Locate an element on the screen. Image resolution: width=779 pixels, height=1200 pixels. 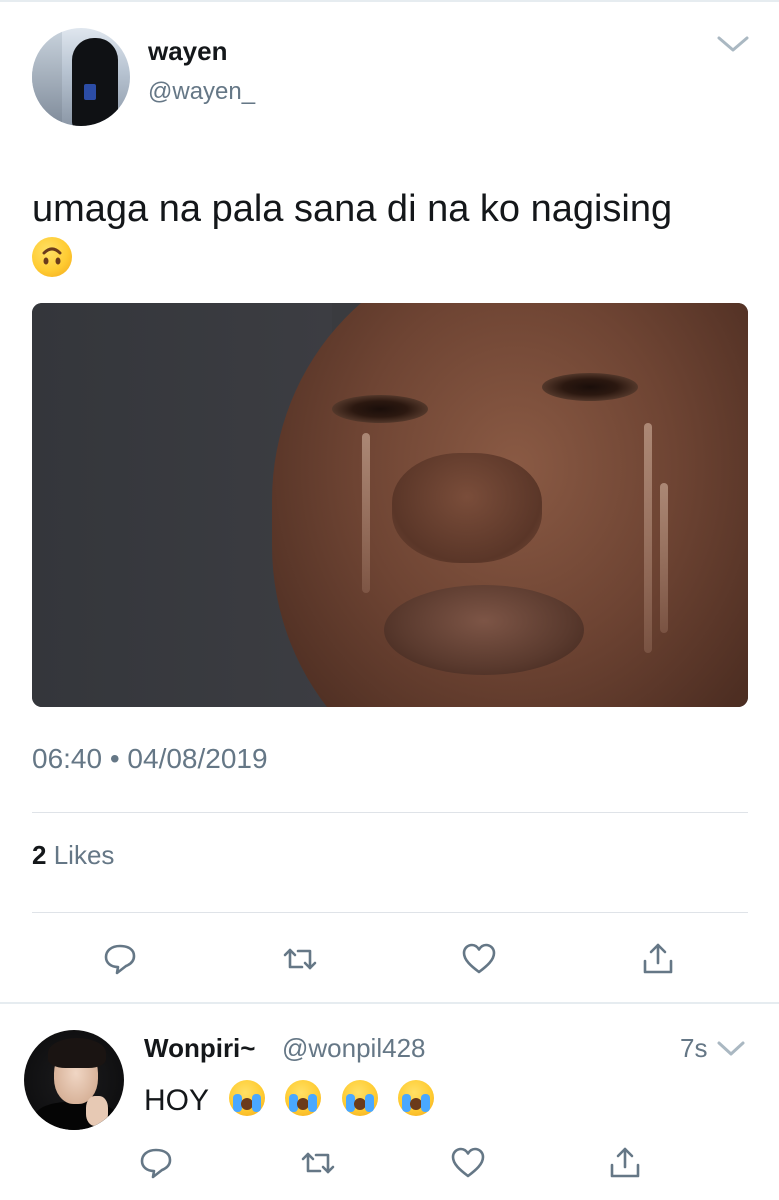
likes-label: Likes is located at coordinates (84, 855).